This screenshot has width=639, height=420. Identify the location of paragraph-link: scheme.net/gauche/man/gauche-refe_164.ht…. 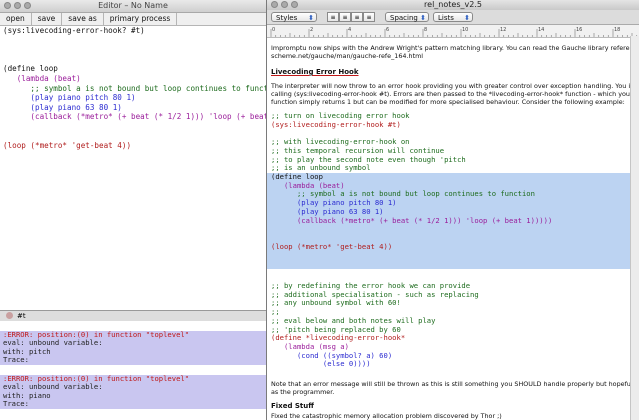
(451, 56).